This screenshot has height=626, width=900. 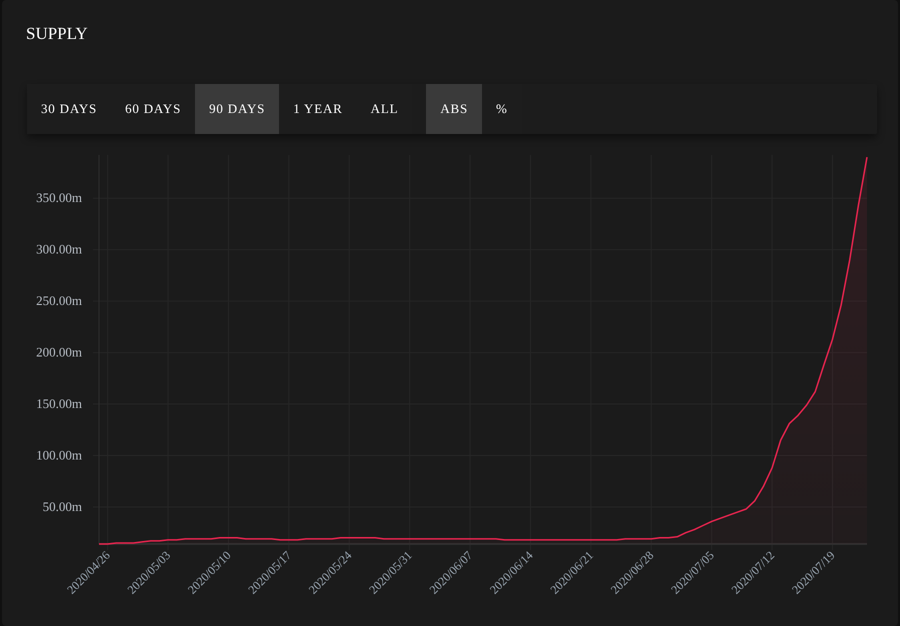 What do you see at coordinates (59, 300) in the screenshot?
I see `y-tick-label: 250.00m` at bounding box center [59, 300].